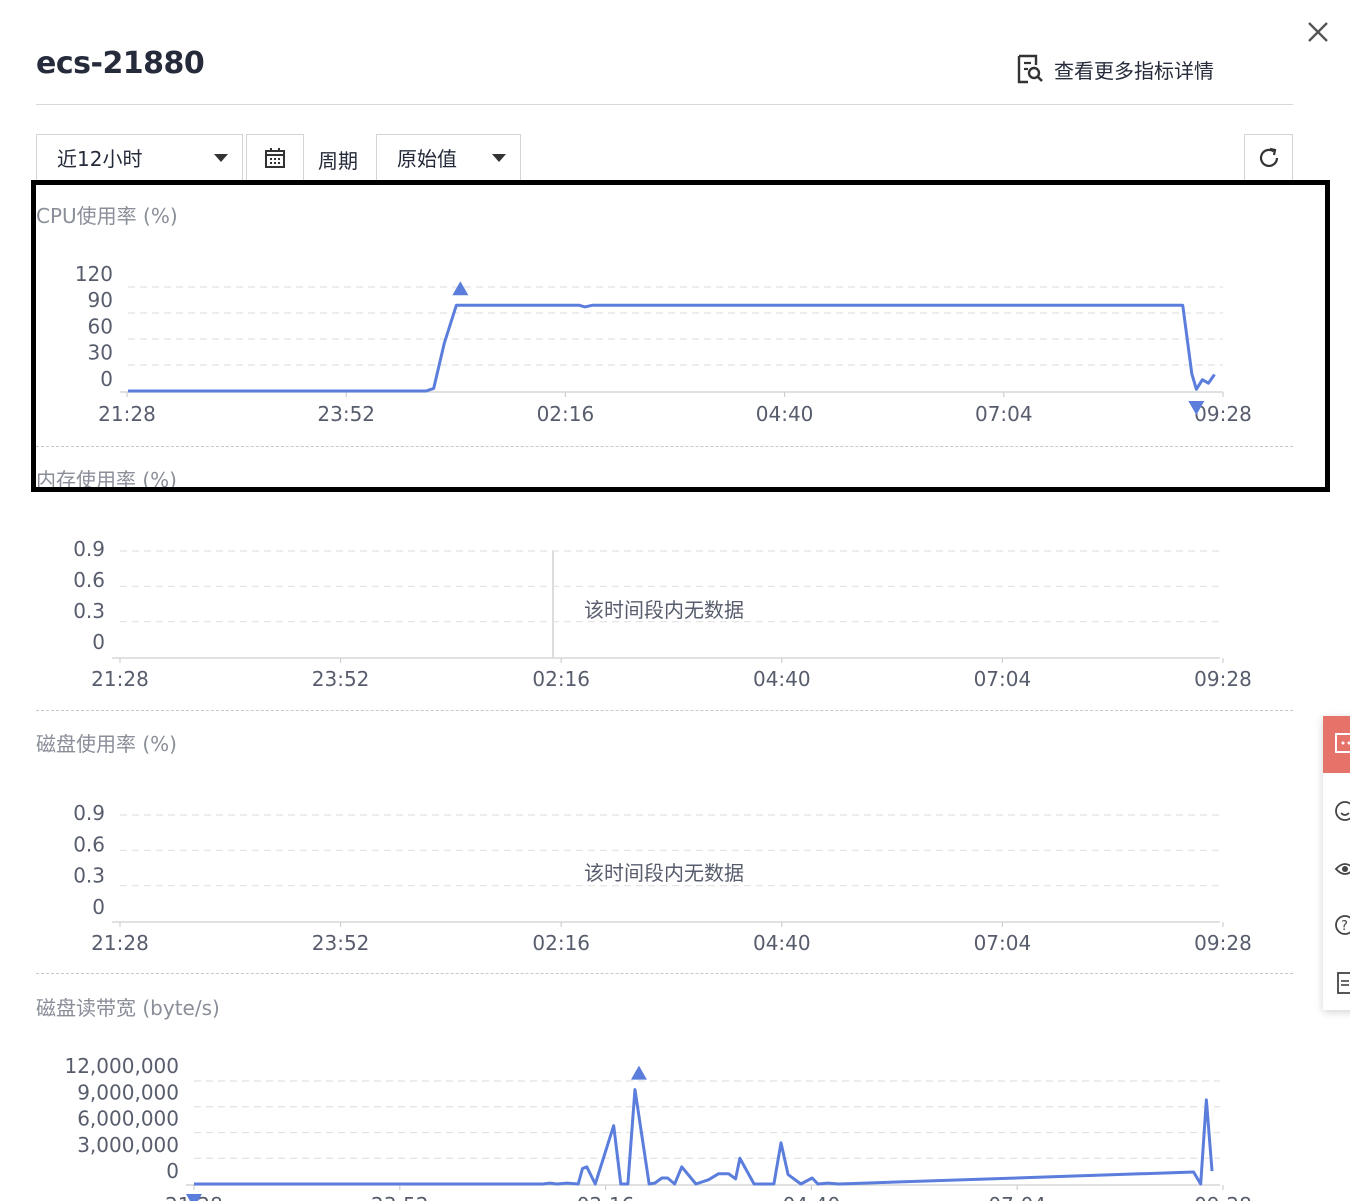 This screenshot has height=1201, width=1350. I want to click on y-tick-label: 6,000,000, so click(128, 1119).